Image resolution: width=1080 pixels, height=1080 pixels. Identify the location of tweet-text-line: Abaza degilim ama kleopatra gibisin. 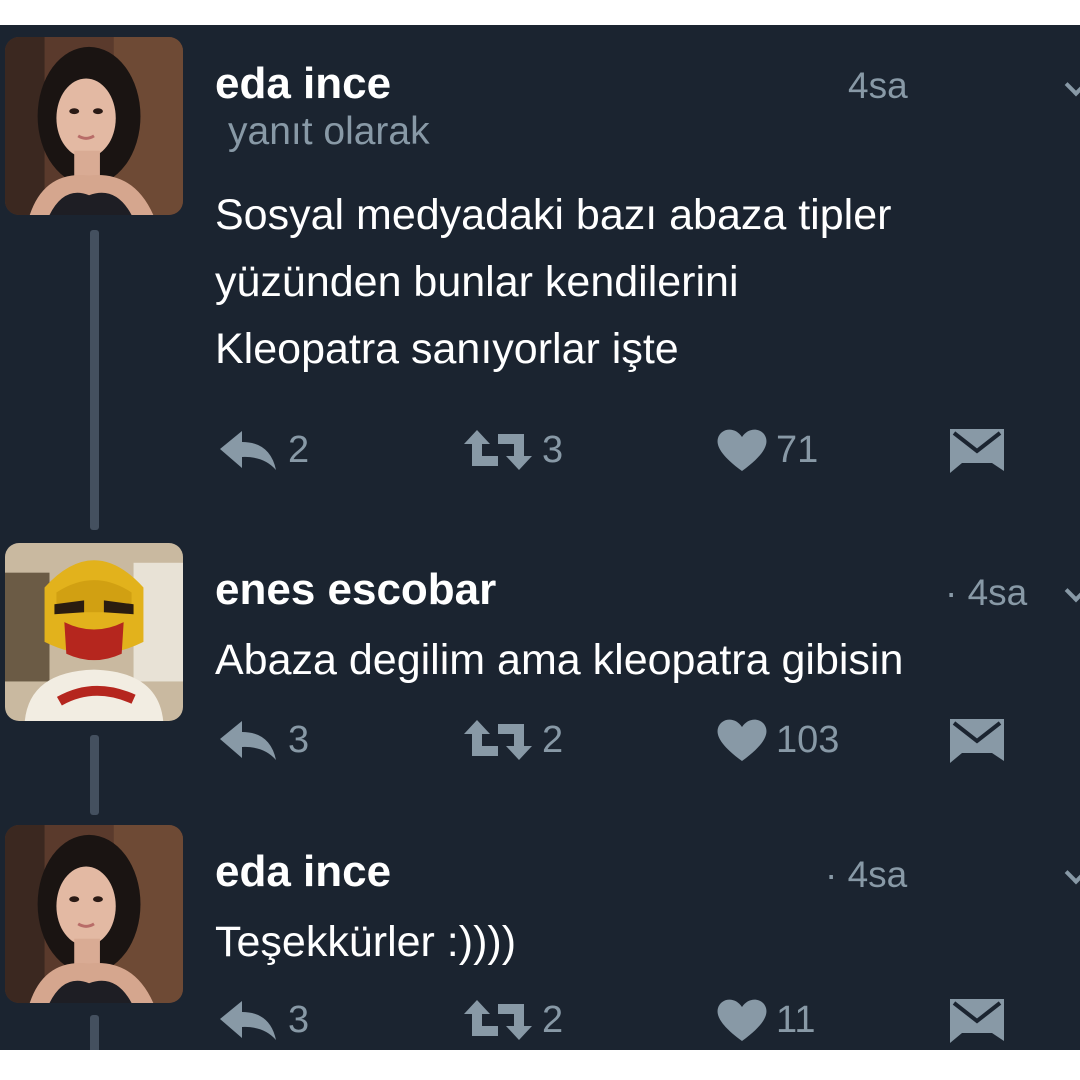
(559, 660).